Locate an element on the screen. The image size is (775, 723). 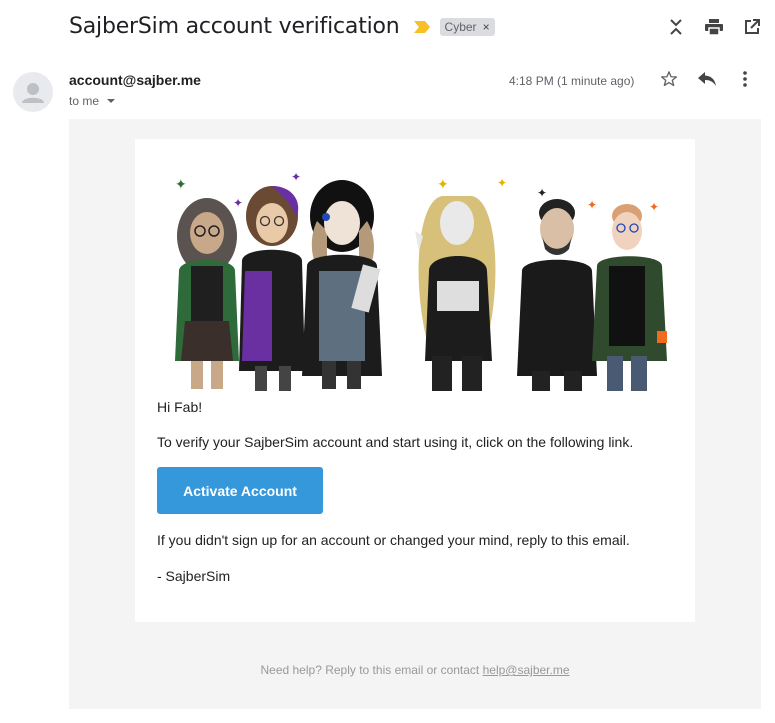
reply-icon is located at coordinates (707, 79).